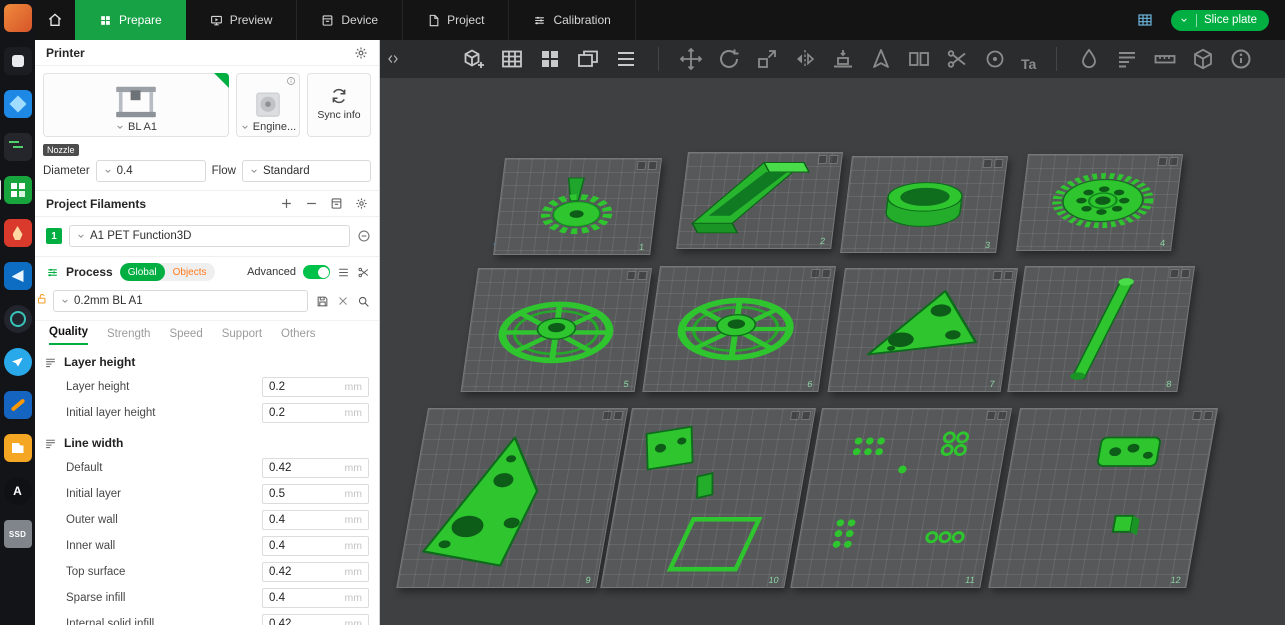 This screenshot has width=1285, height=625. What do you see at coordinates (1100, 329) in the screenshot?
I see `model-thin-rod` at bounding box center [1100, 329].